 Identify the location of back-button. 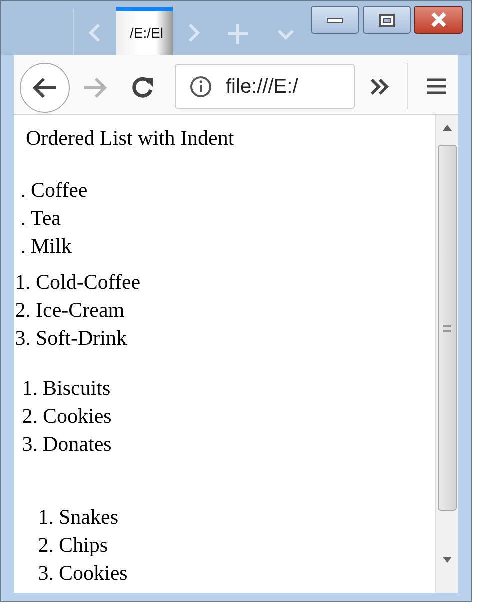
(45, 88).